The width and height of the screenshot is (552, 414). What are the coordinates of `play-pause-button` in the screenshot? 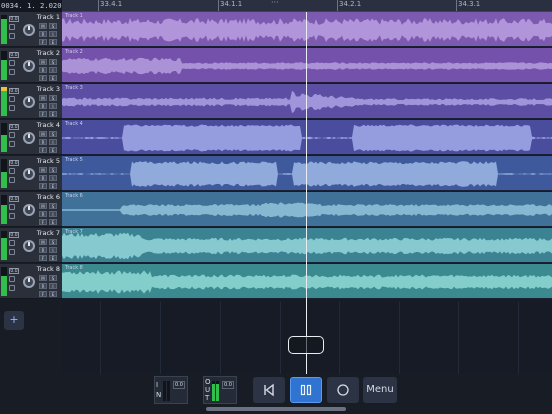 It's located at (306, 390).